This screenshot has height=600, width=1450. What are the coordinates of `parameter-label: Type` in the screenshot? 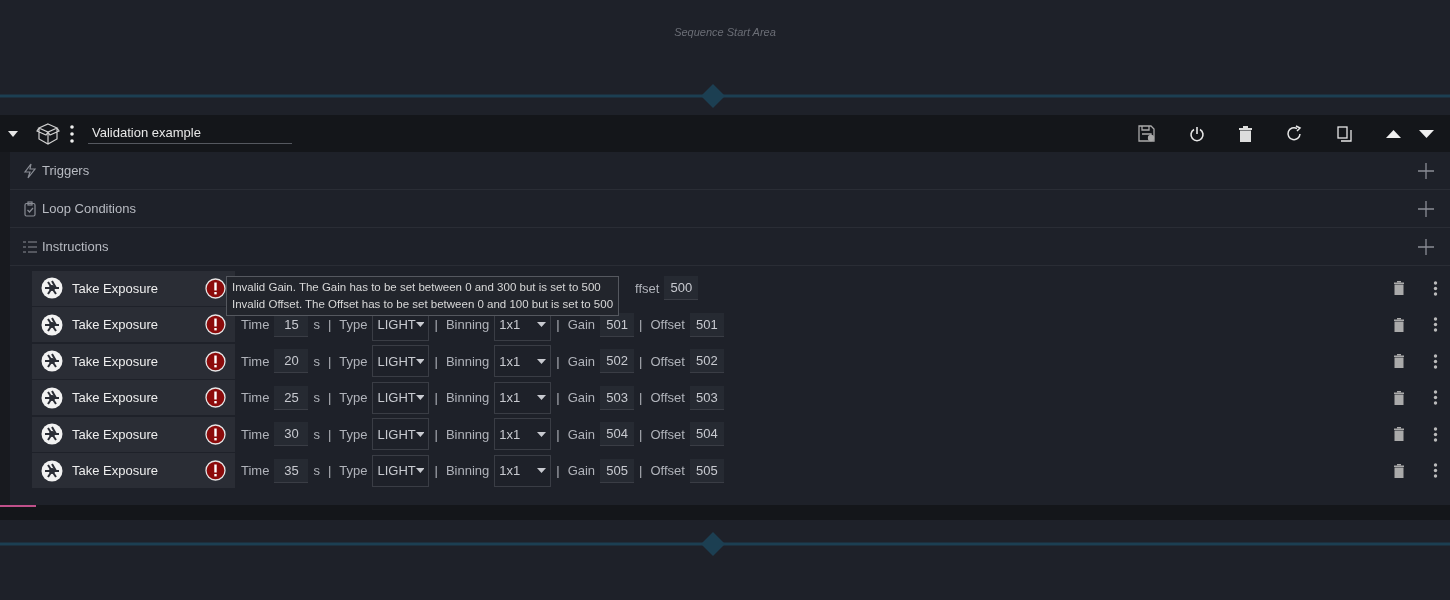 It's located at (353, 434).